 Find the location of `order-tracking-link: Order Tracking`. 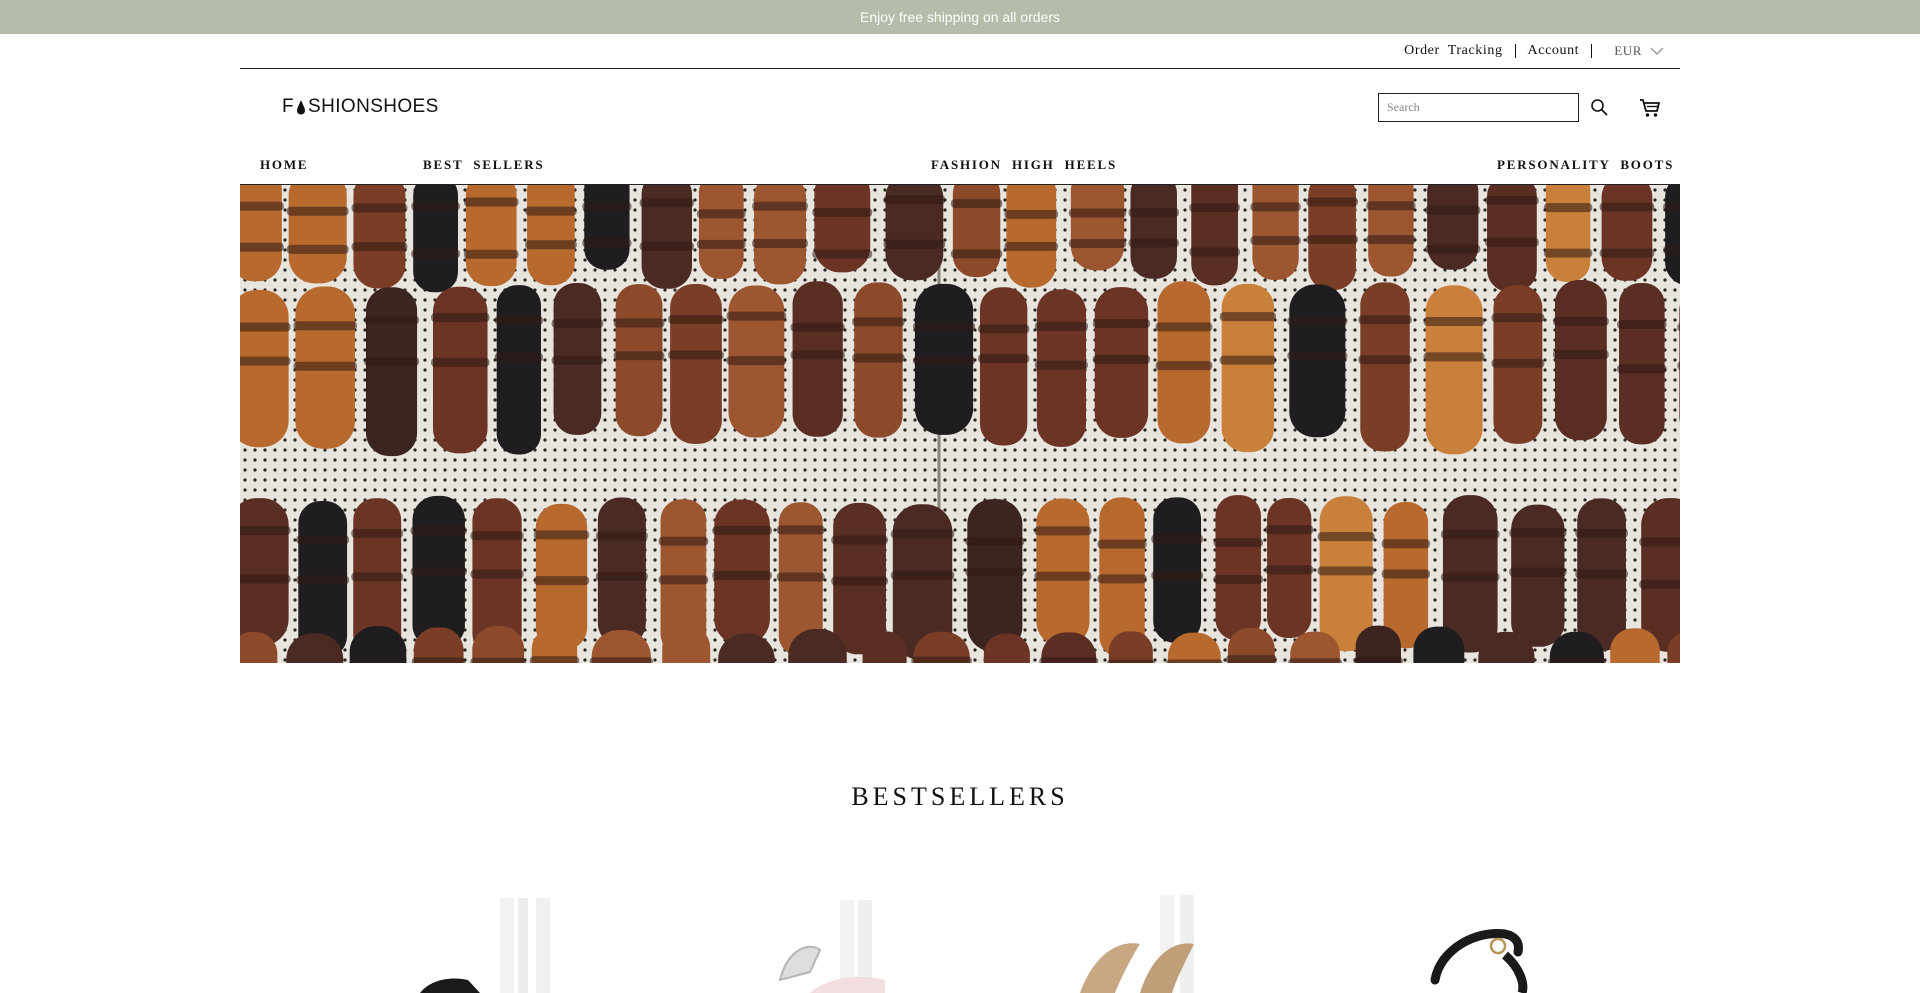

order-tracking-link: Order Tracking is located at coordinates (1453, 51).